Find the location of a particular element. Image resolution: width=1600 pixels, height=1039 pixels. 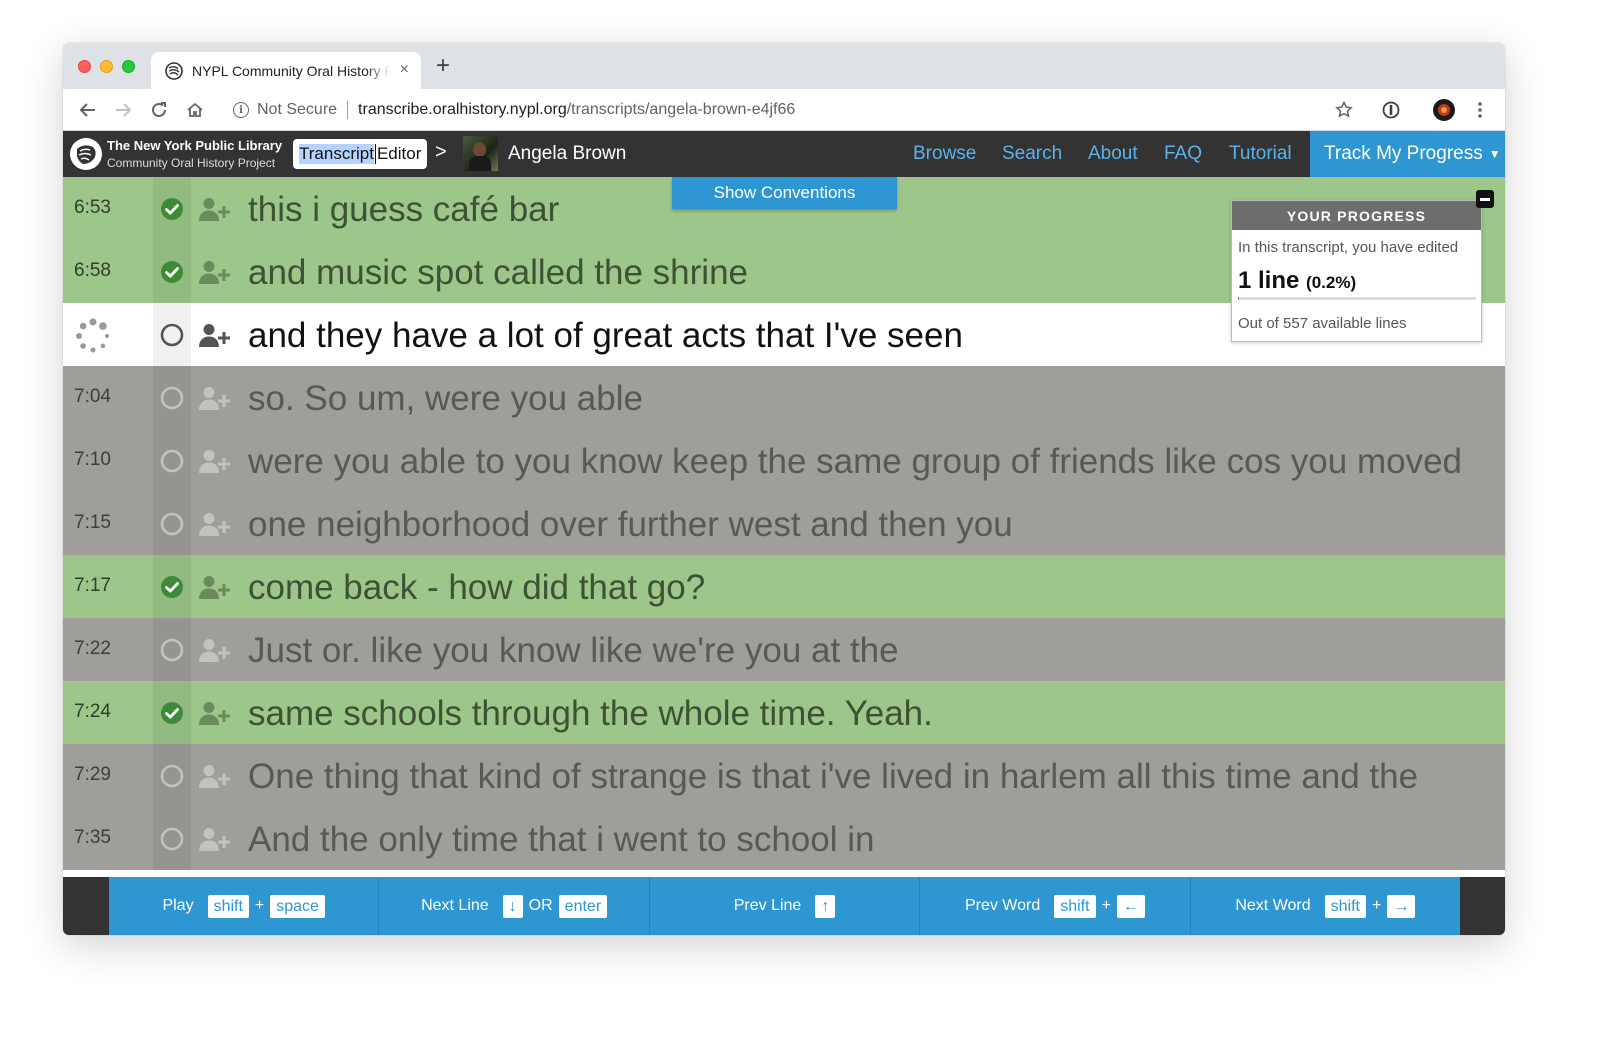

line-text: so. So um, were you able is located at coordinates (445, 399).